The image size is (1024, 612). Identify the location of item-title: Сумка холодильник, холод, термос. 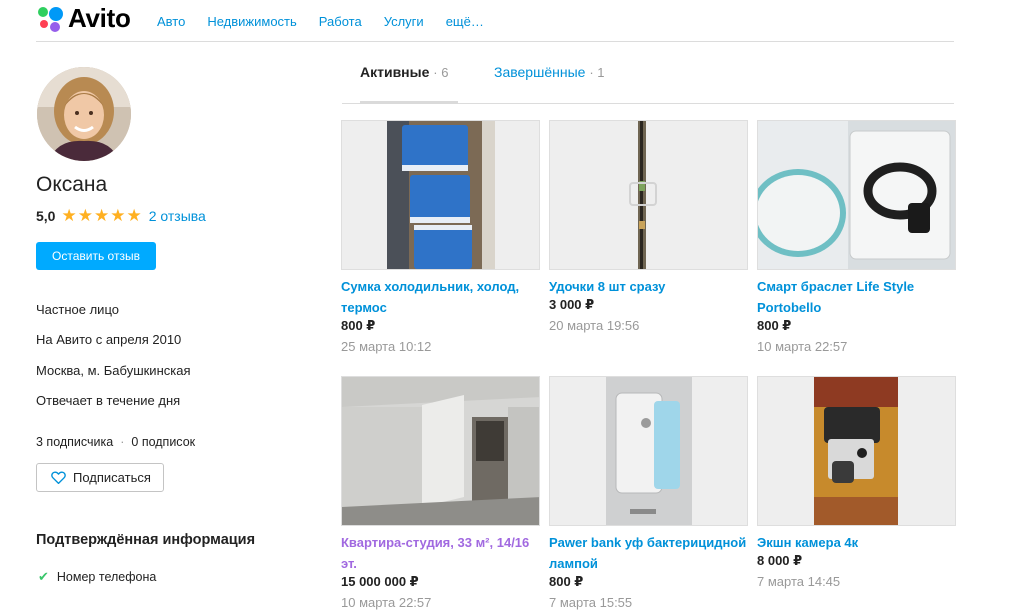
(440, 297).